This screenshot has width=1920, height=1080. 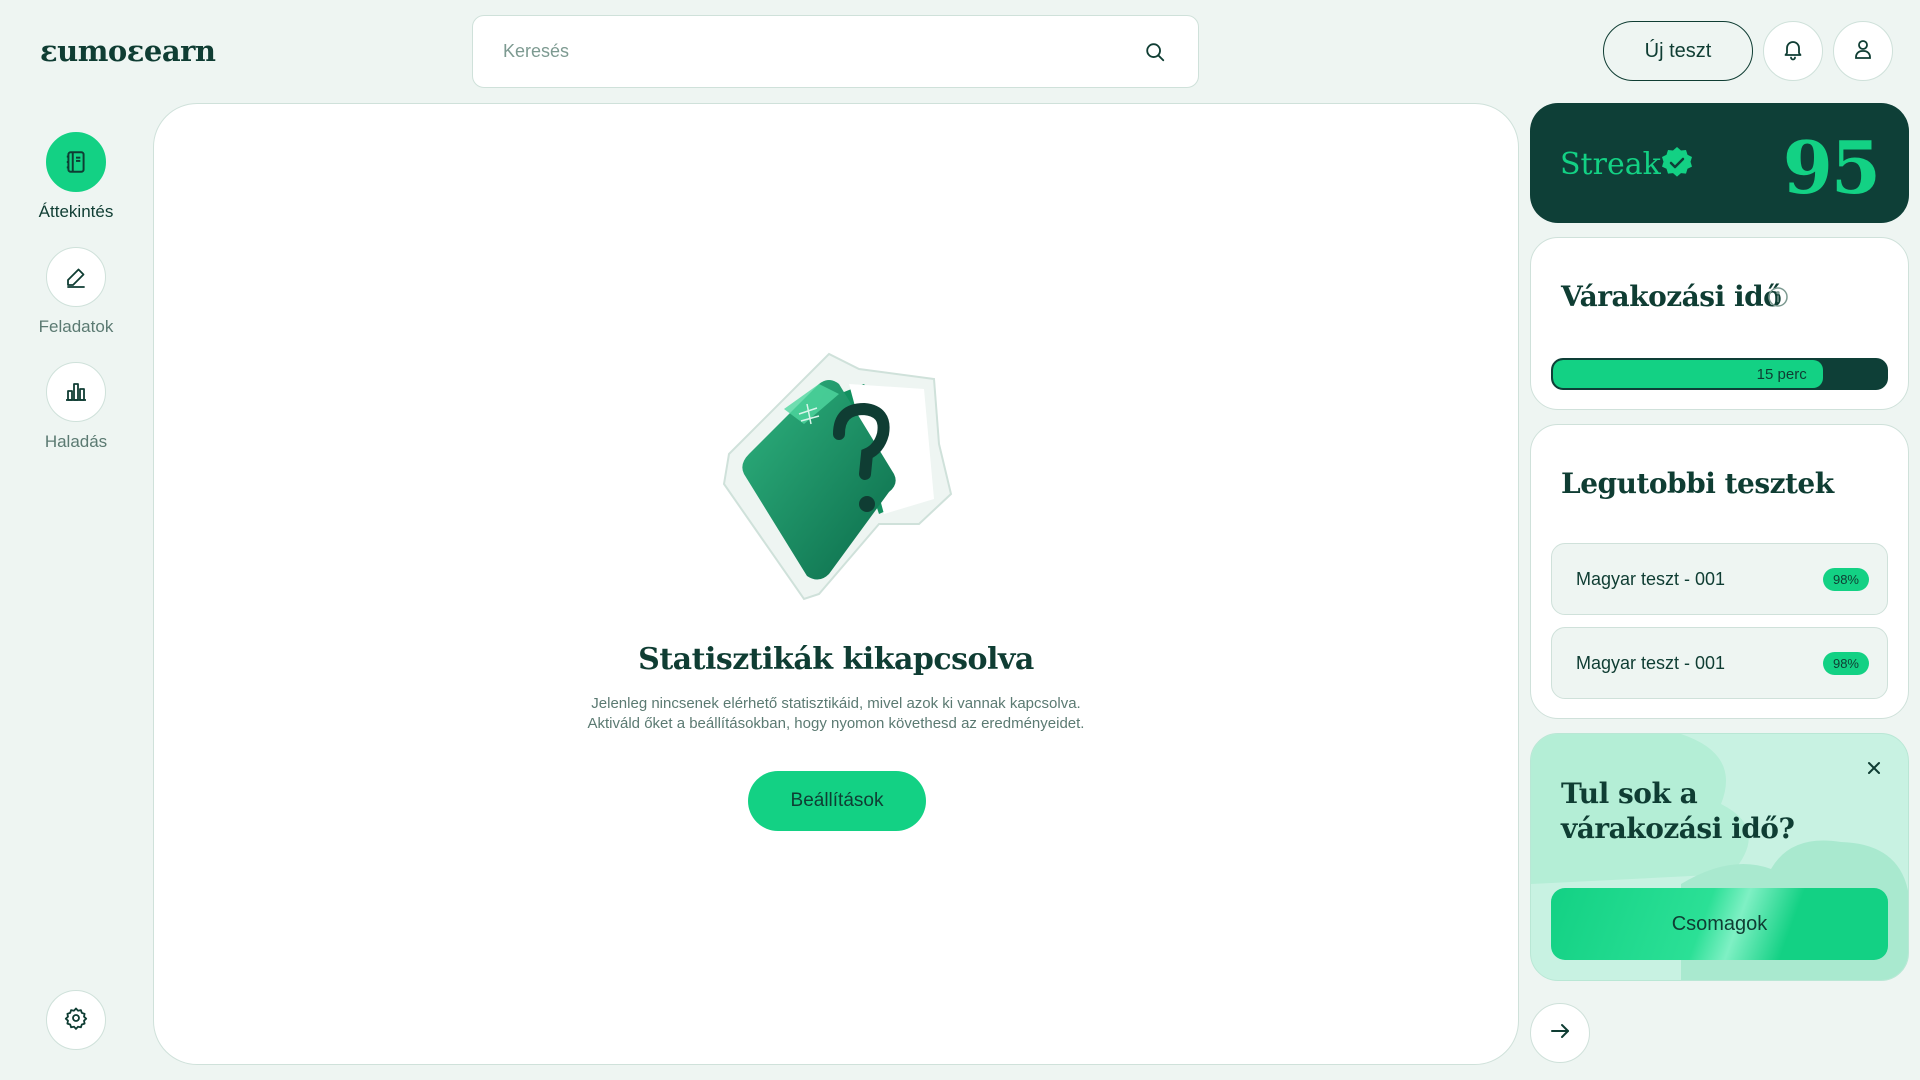 I want to click on search-icon, so click(x=1155, y=52).